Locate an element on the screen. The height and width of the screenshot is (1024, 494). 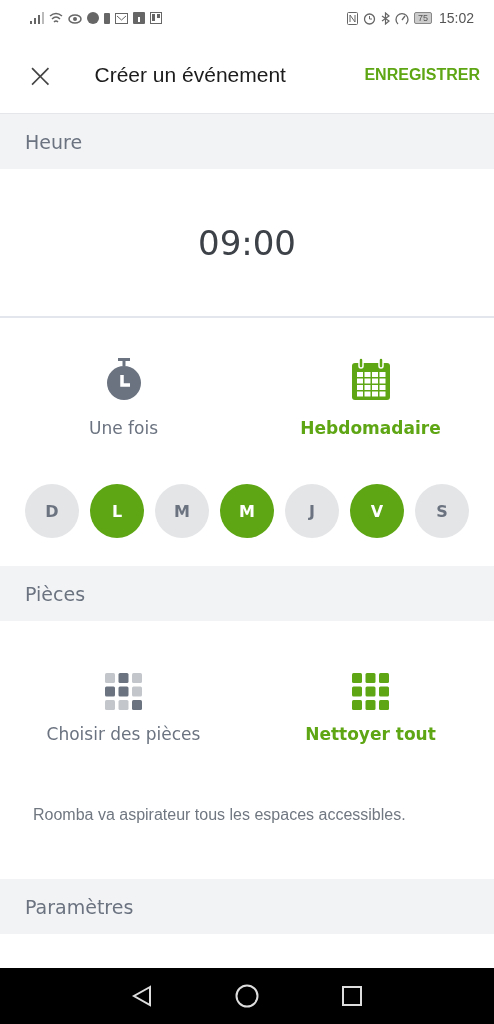
wifi-icon is located at coordinates (56, 18).